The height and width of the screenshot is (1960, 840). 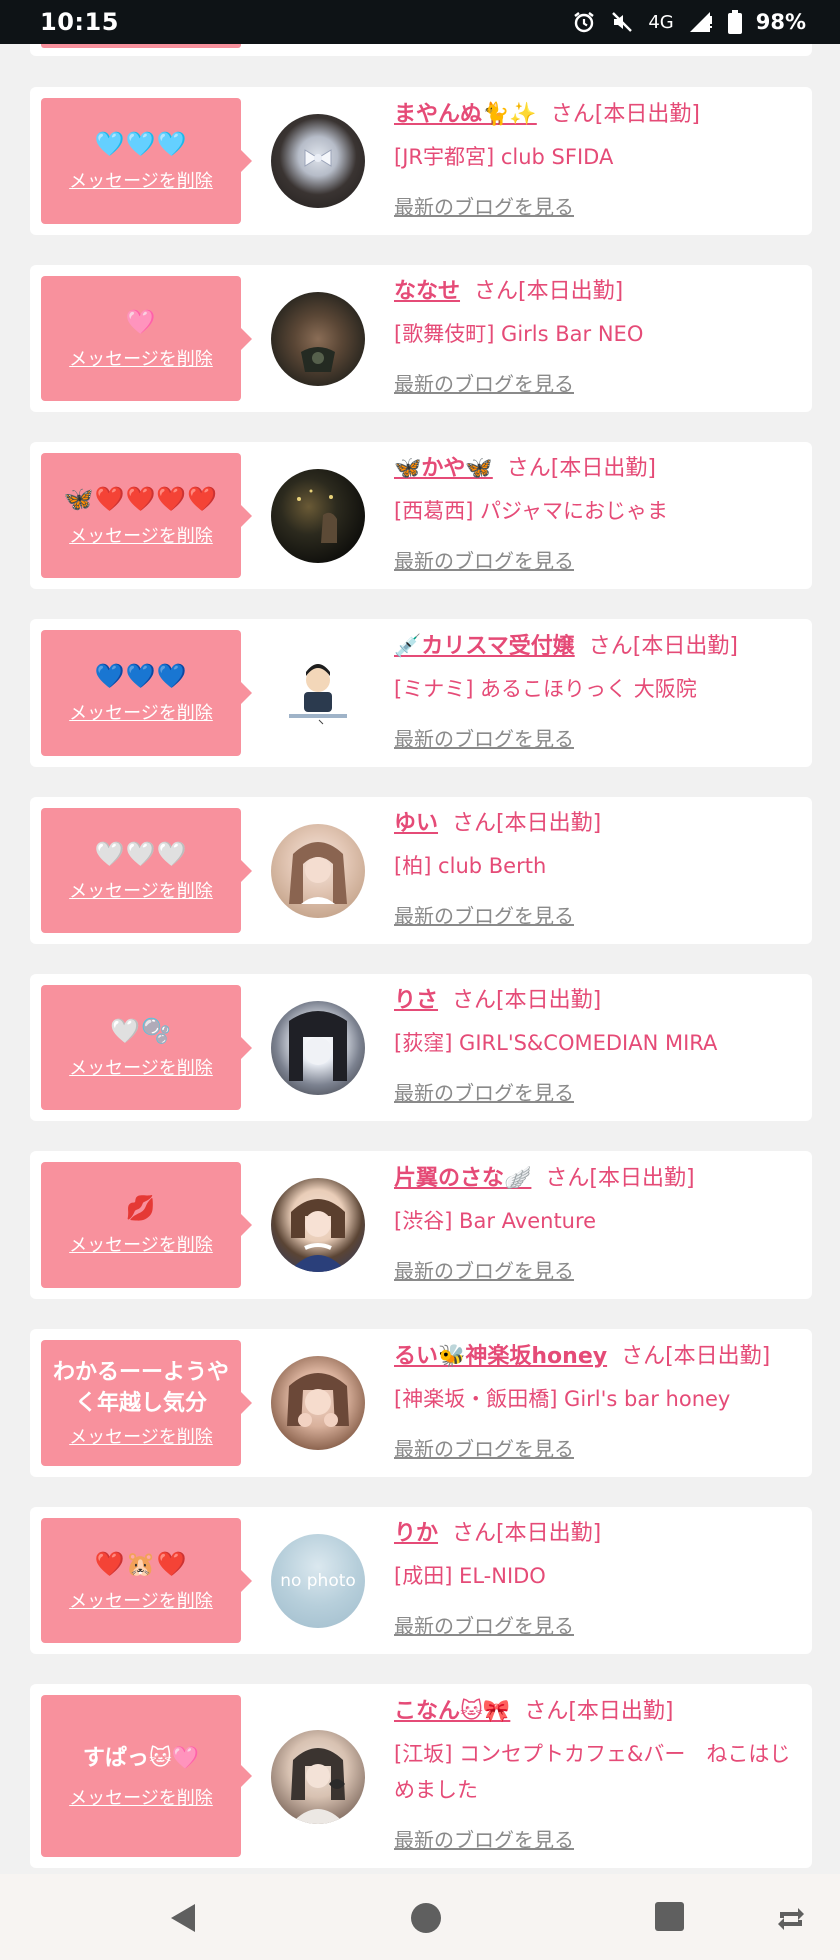 I want to click on shop-name: [荻窪] GIRL'S&COMEDIAN MIRA, so click(x=556, y=1043).